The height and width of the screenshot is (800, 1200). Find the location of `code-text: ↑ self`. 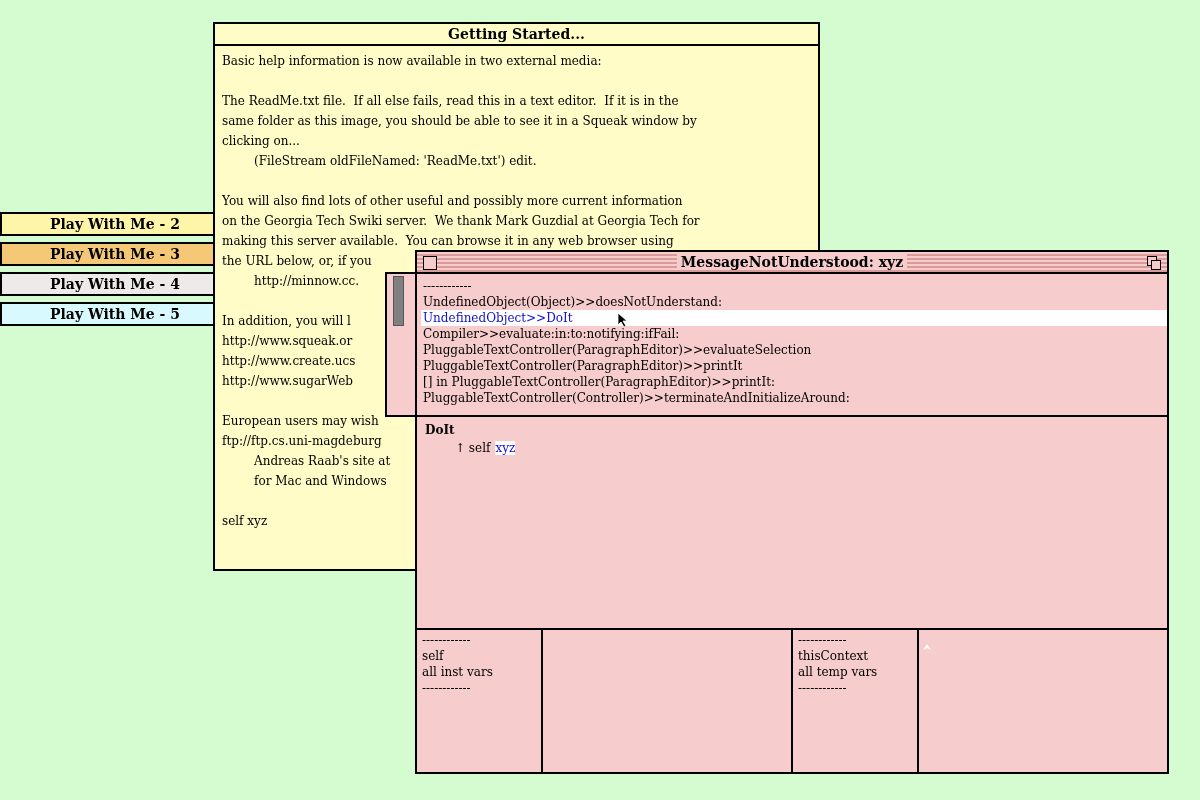

code-text: ↑ self is located at coordinates (473, 448).